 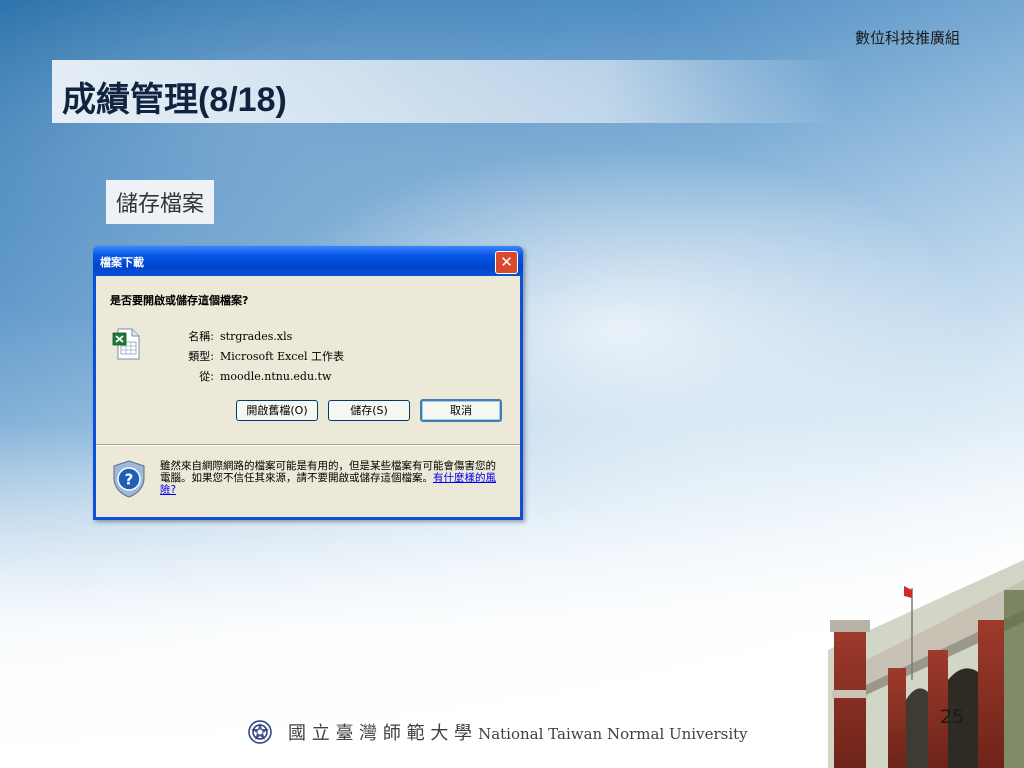 I want to click on close-icon: ✕, so click(x=506, y=262).